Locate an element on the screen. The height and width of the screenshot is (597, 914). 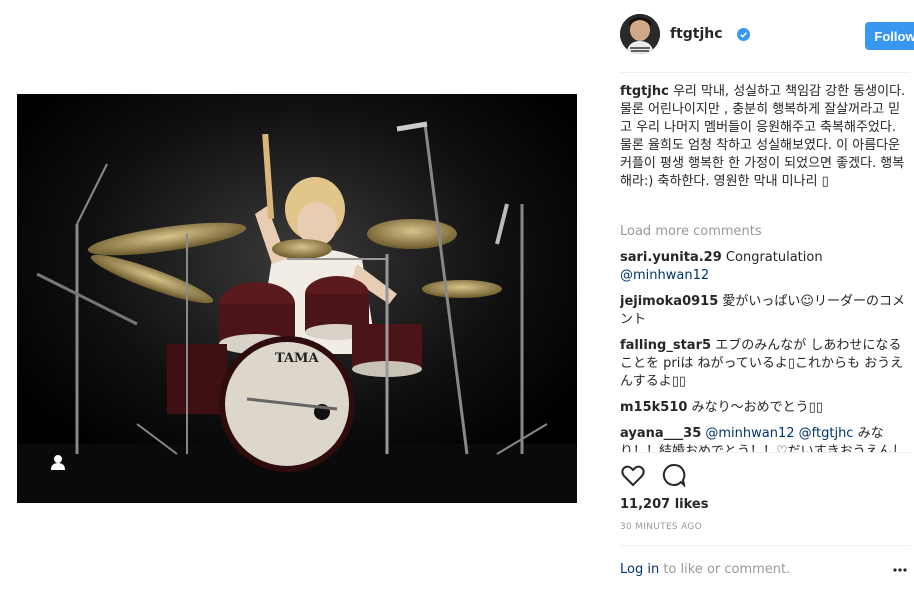
comment-username: sari.yunita.29 is located at coordinates (671, 257).